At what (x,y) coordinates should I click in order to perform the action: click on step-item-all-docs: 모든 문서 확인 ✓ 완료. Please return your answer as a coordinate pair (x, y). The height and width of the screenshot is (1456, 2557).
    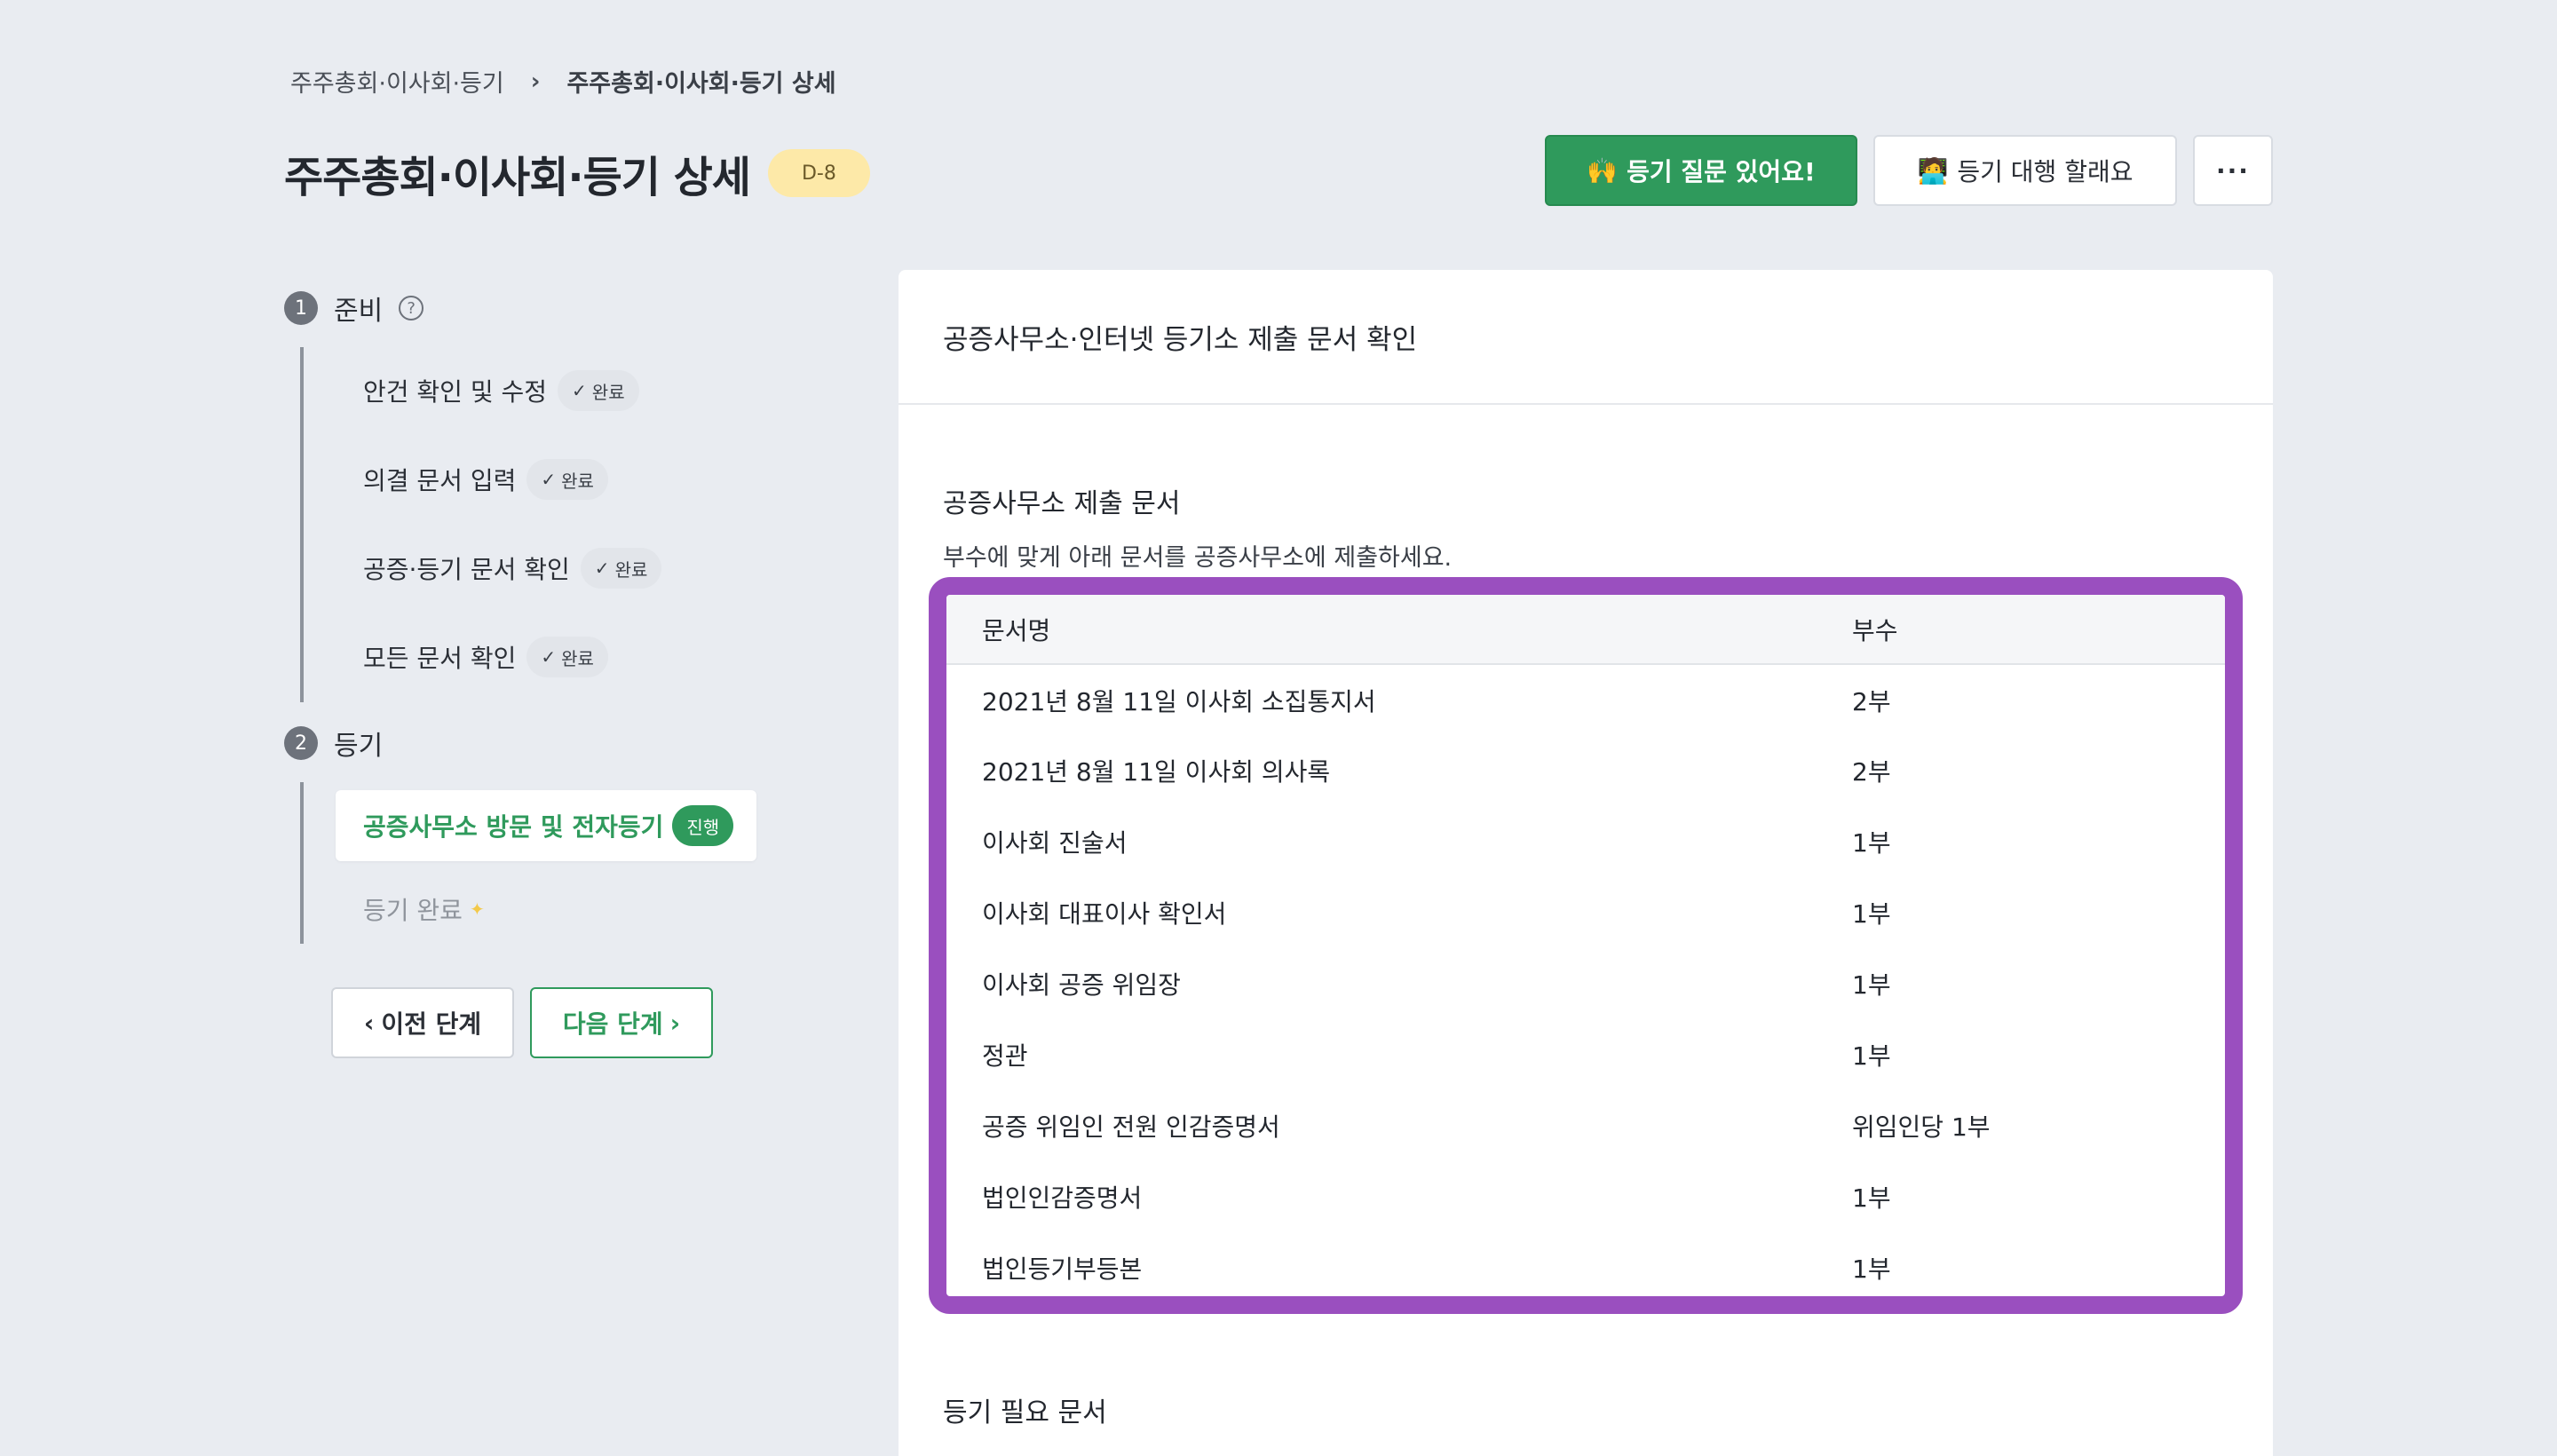
    Looking at the image, I should click on (485, 657).